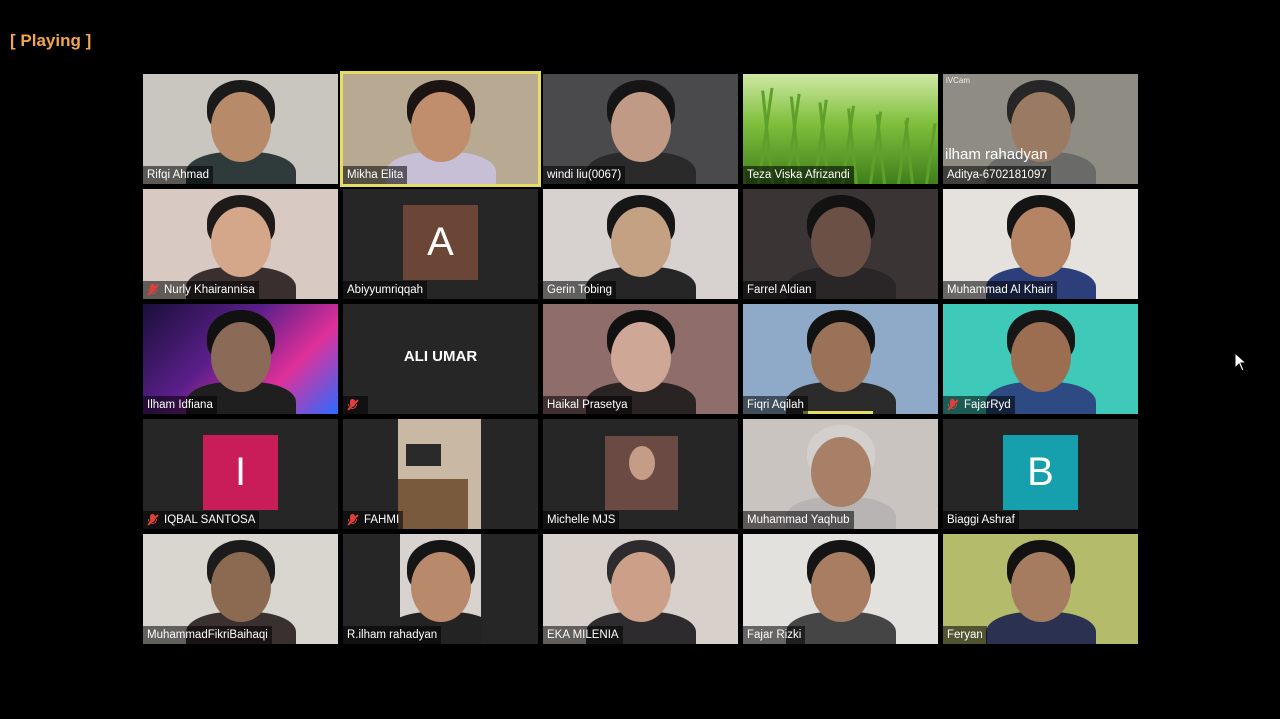  I want to click on participant-name: Fiqri Aqilah, so click(775, 405).